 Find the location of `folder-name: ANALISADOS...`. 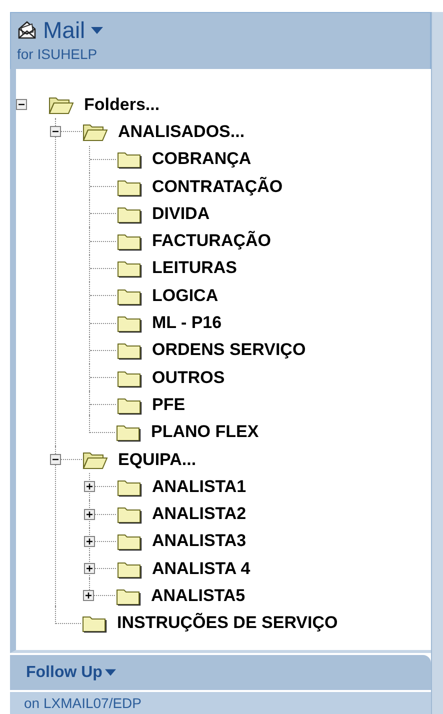

folder-name: ANALISADOS... is located at coordinates (181, 132).